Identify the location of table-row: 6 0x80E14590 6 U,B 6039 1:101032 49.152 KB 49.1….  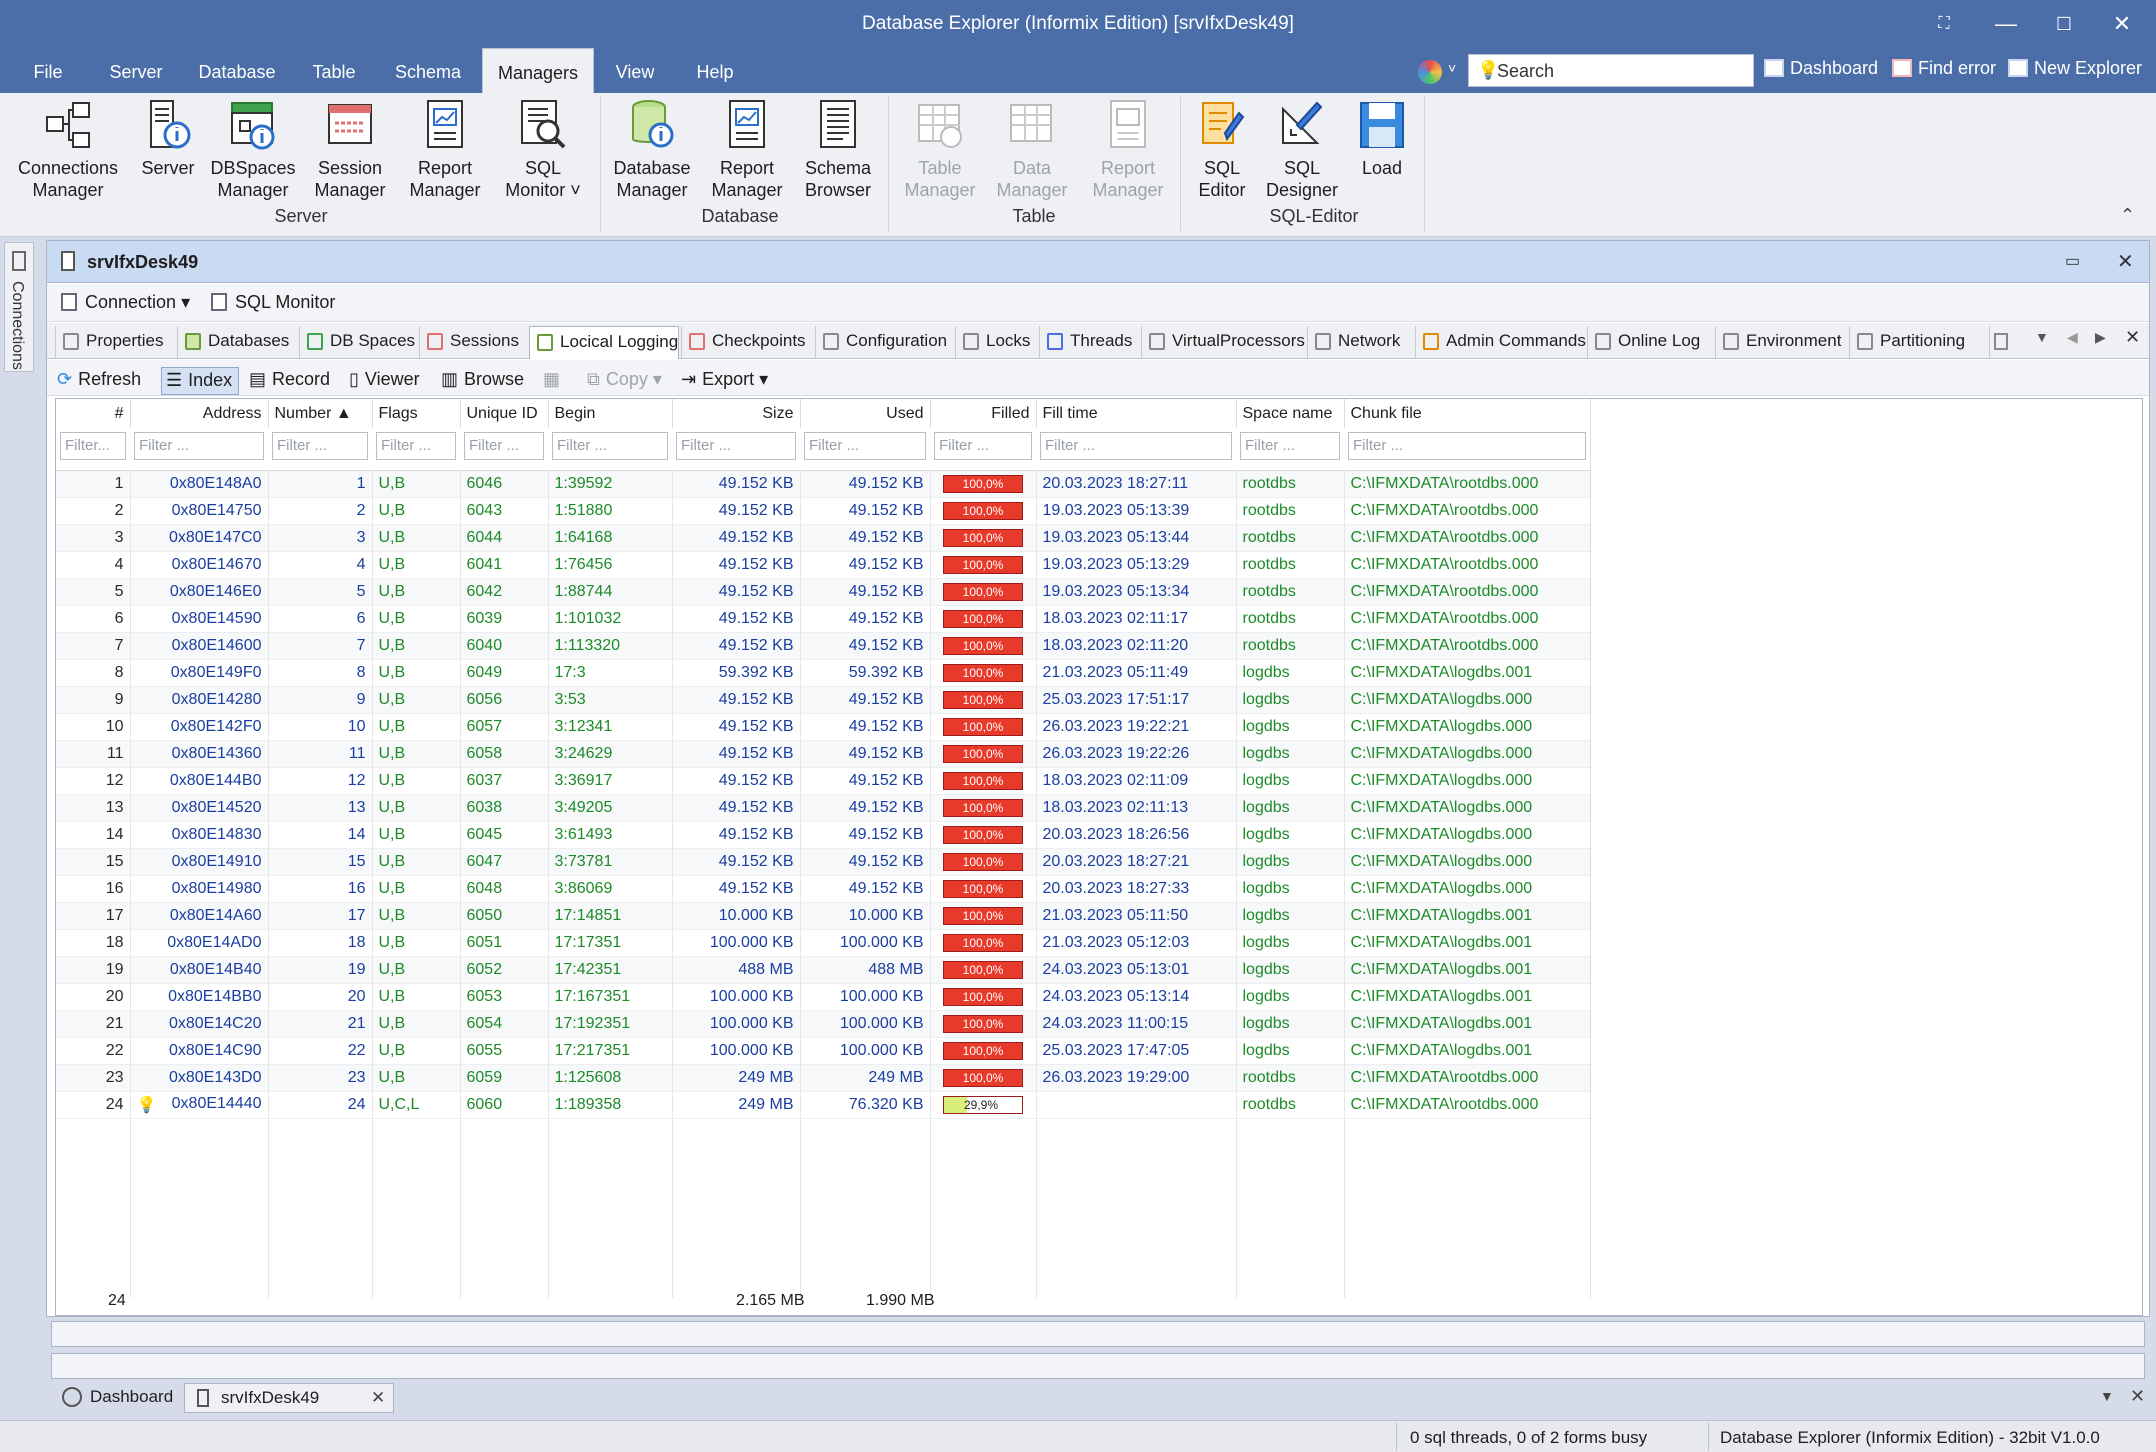
(823, 619).